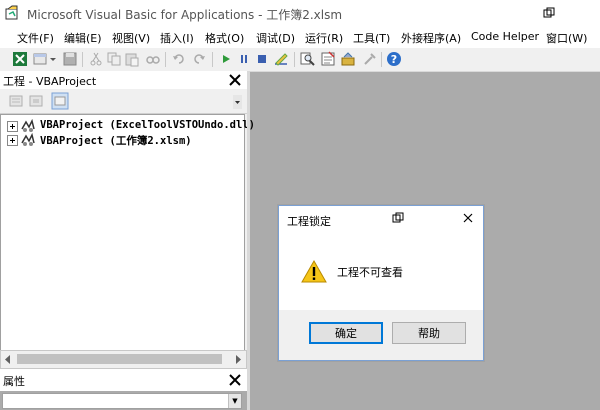 The image size is (600, 410). Describe the element at coordinates (328, 59) in the screenshot. I see `properties-window-icon` at that location.